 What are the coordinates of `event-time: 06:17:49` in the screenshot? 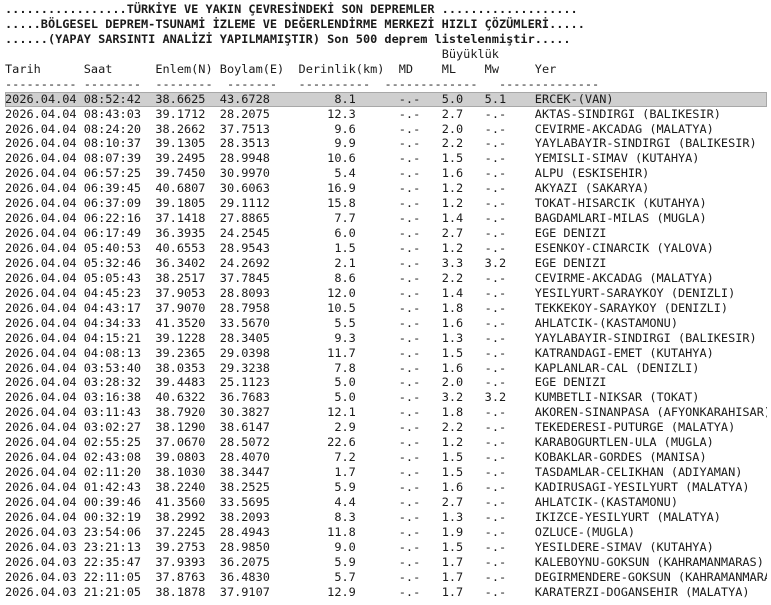 It's located at (119, 233).